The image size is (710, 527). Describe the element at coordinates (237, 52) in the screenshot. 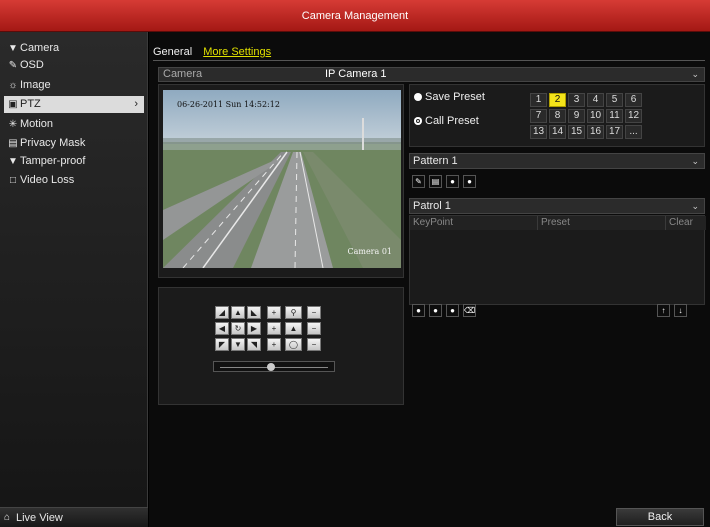

I see `tab-more-settings: More Settings` at that location.